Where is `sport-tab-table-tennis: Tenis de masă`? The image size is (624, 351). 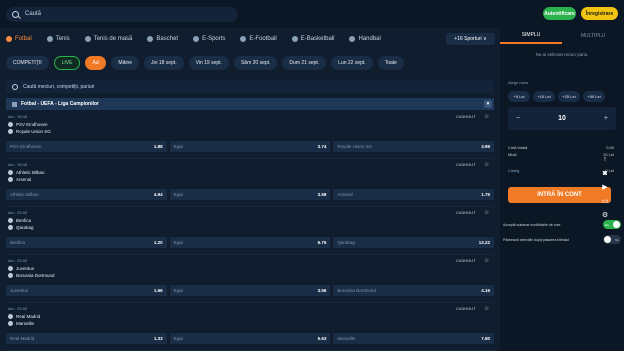
sport-tab-table-tennis: Tenis de masă is located at coordinates (108, 39).